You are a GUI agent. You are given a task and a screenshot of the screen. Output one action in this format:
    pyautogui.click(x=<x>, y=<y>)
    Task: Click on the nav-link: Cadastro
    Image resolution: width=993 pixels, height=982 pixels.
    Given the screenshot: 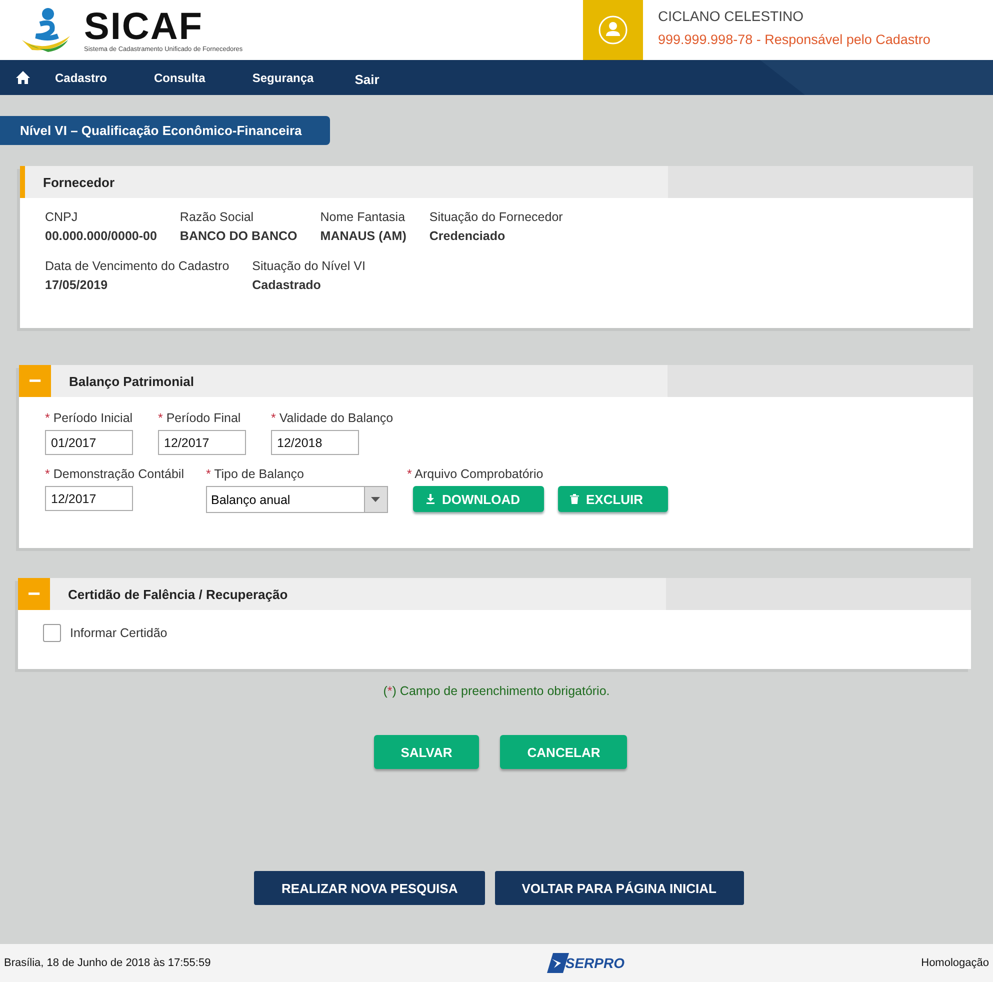 What is the action you would take?
    pyautogui.click(x=81, y=77)
    